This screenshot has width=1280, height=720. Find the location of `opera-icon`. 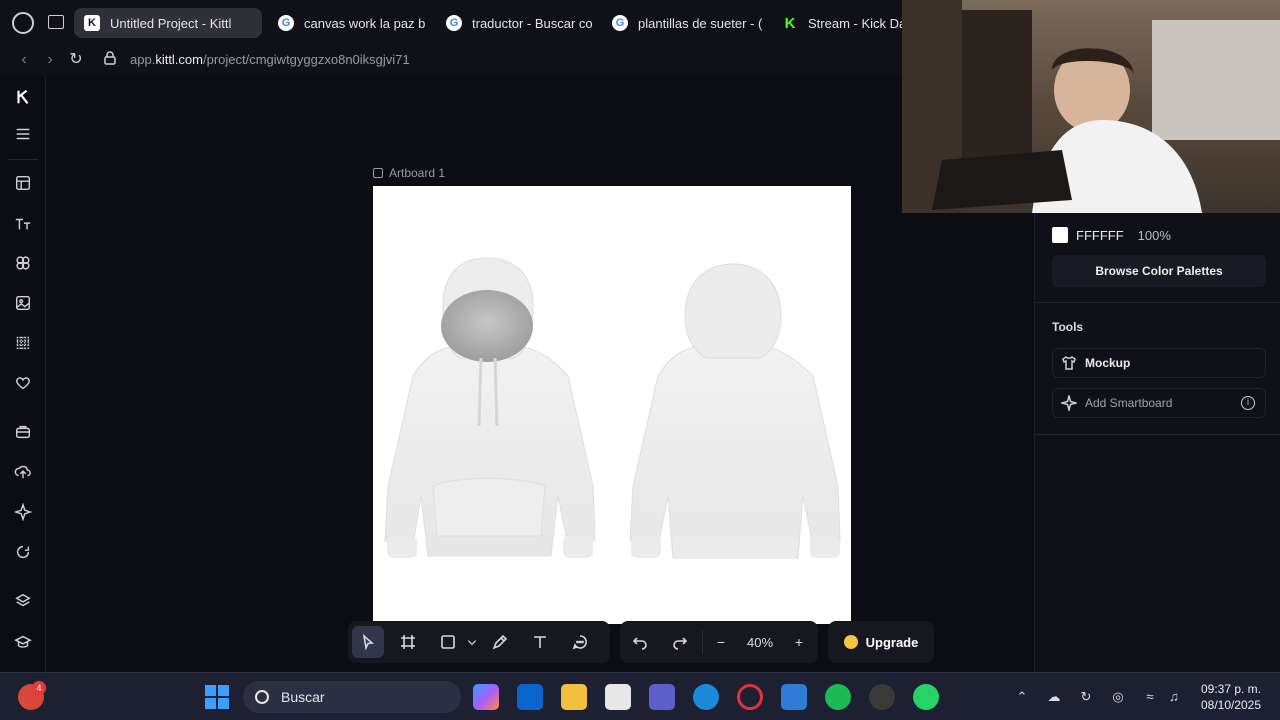

opera-icon is located at coordinates (750, 697).